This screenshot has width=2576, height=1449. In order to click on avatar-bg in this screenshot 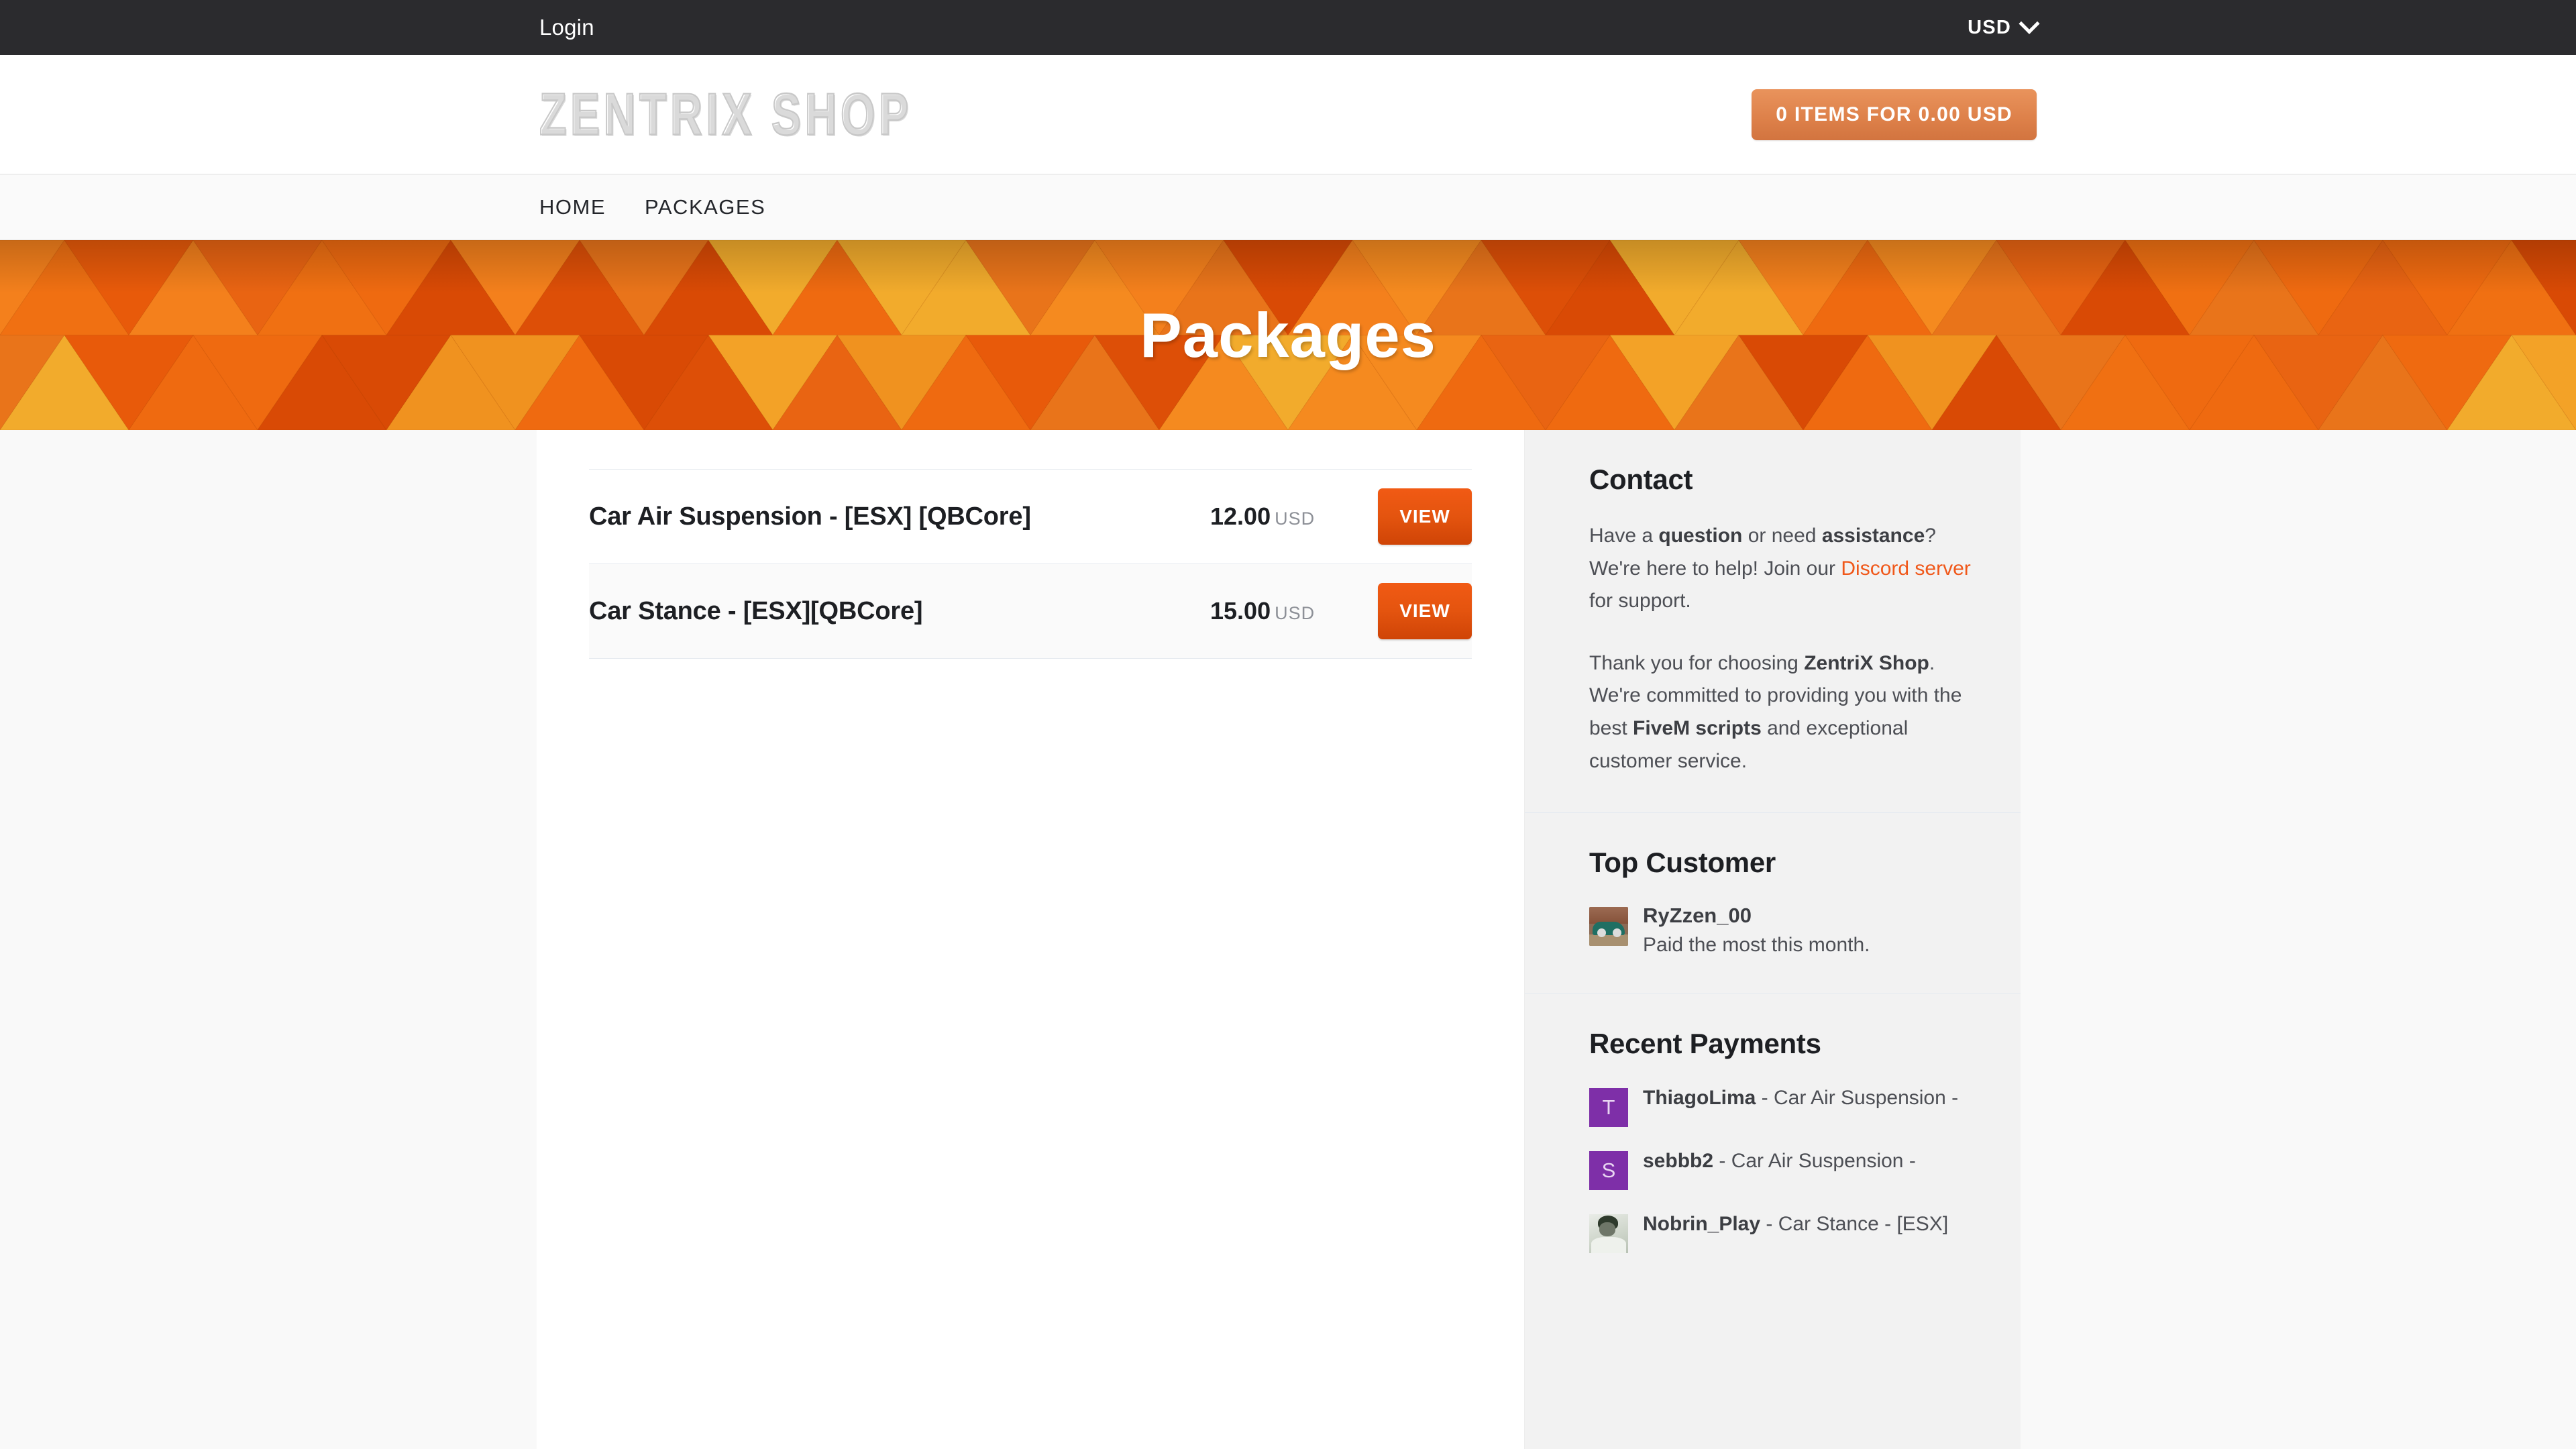, I will do `click(1608, 915)`.